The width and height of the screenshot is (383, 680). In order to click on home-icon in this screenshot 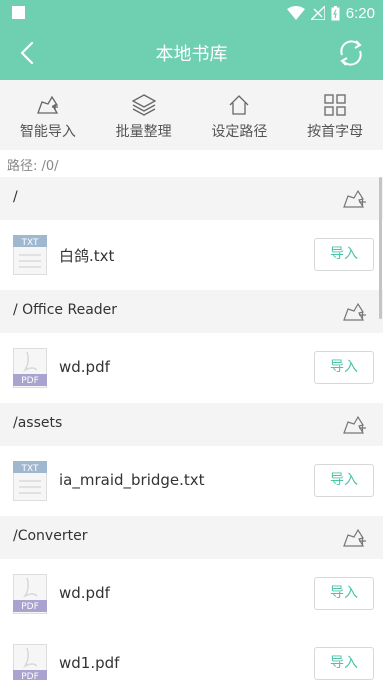, I will do `click(239, 105)`.